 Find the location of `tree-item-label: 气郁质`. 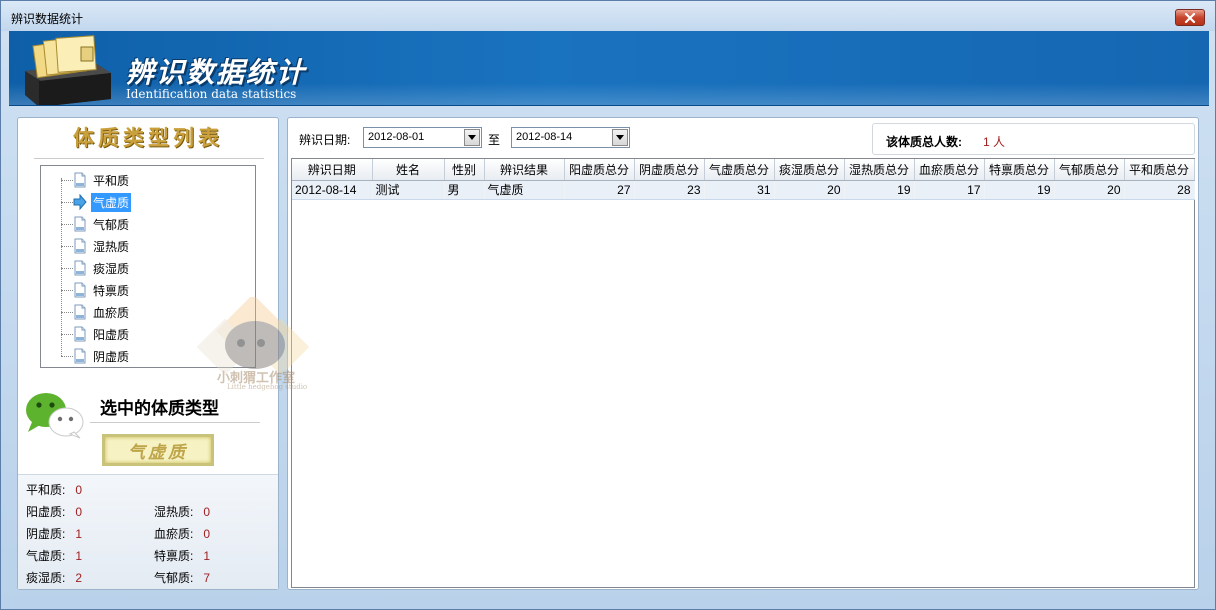

tree-item-label: 气郁质 is located at coordinates (111, 224).